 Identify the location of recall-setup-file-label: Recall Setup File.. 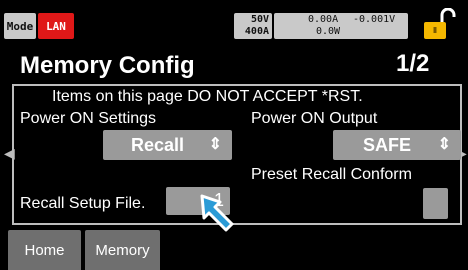
(83, 203).